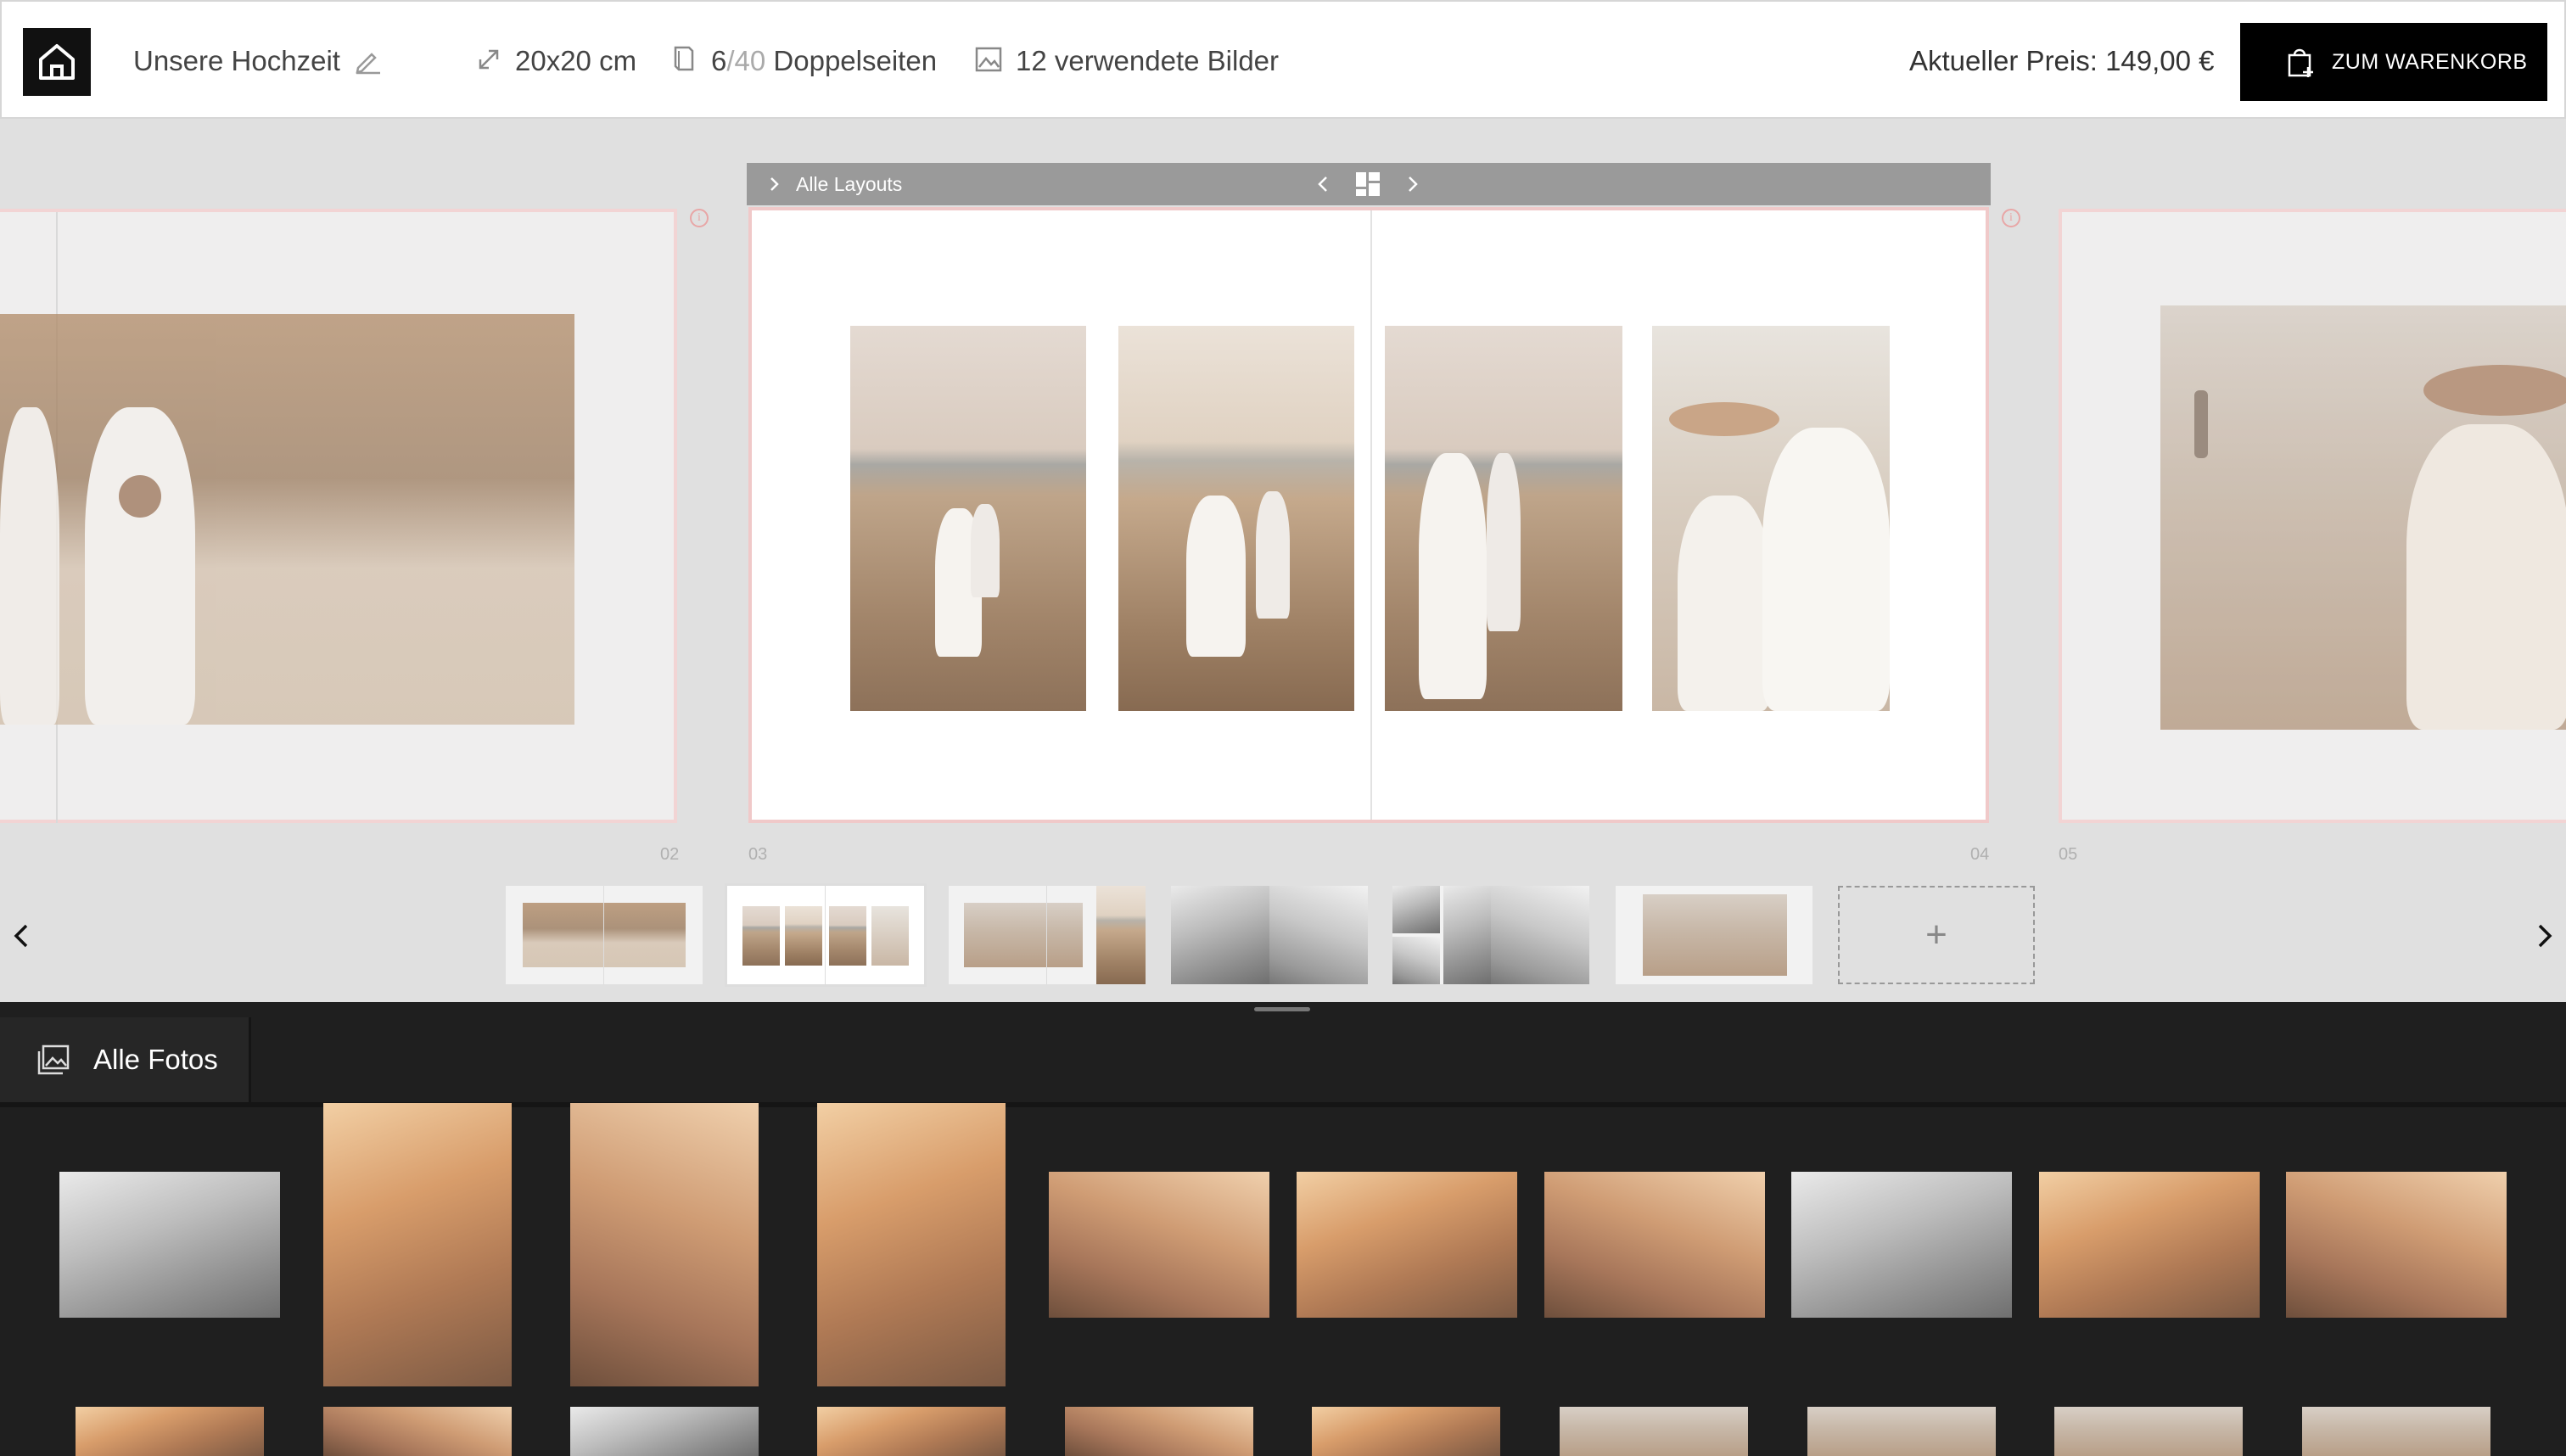 The image size is (2566, 1456). Describe the element at coordinates (719, 60) in the screenshot. I see `spread-current: 6` at that location.